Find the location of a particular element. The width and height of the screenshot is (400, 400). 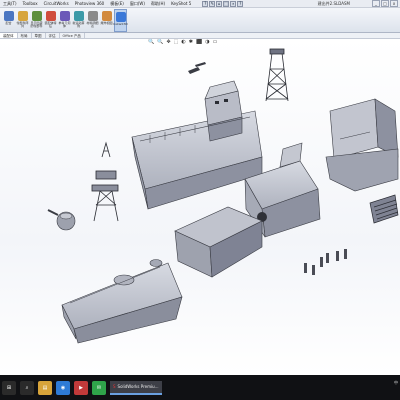

small-bracket-part is located at coordinates (197, 68).